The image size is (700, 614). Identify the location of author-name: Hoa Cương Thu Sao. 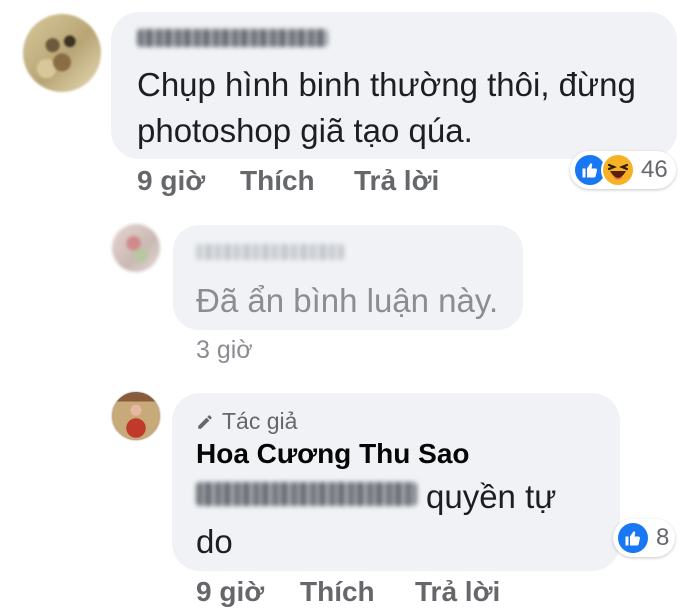
(333, 454).